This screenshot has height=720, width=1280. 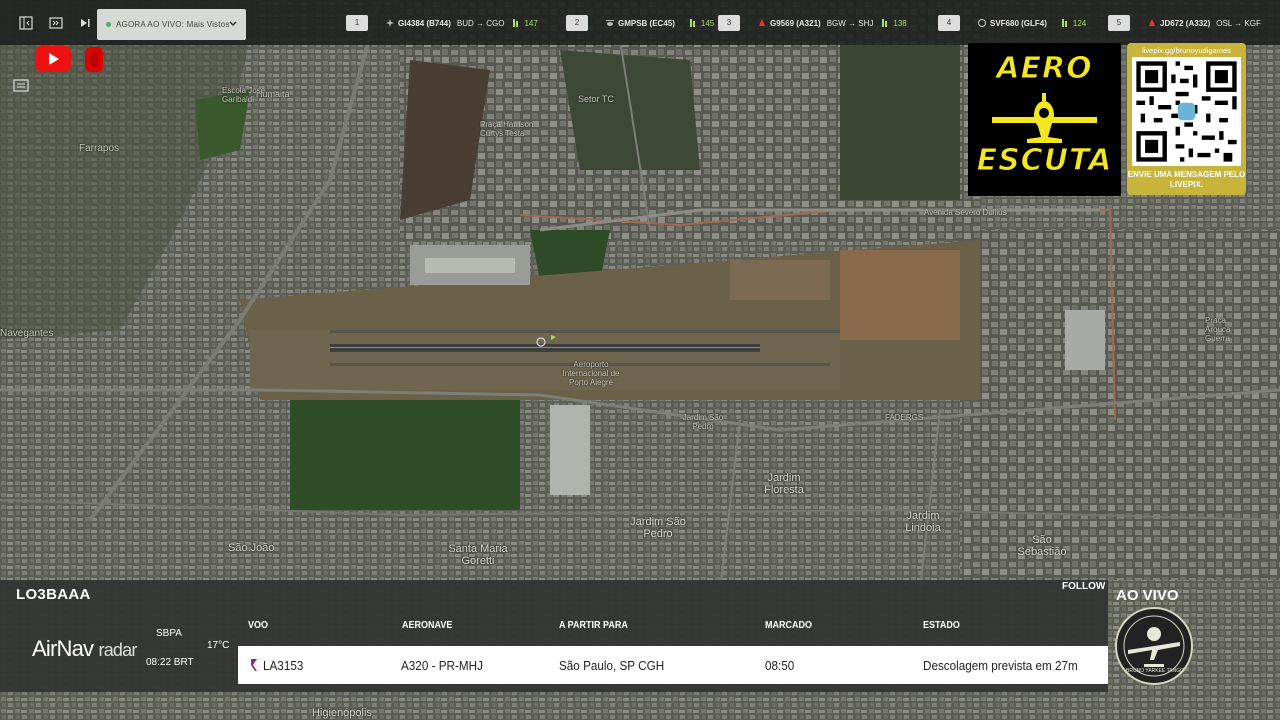 What do you see at coordinates (1119, 23) in the screenshot?
I see `ticker-rank: 5` at bounding box center [1119, 23].